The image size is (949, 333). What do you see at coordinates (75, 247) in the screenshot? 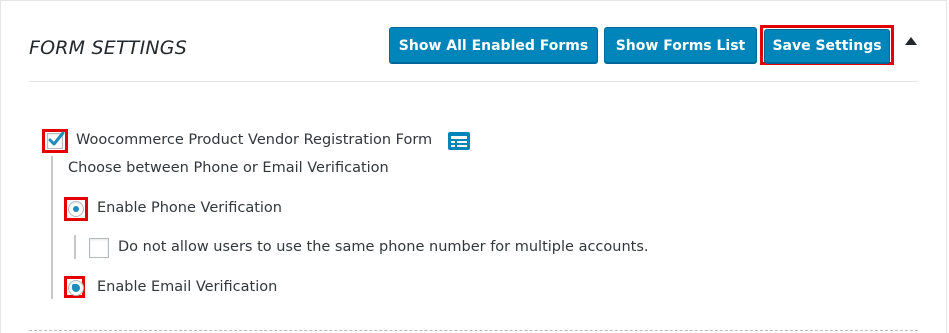
I see `sub-option-line` at bounding box center [75, 247].